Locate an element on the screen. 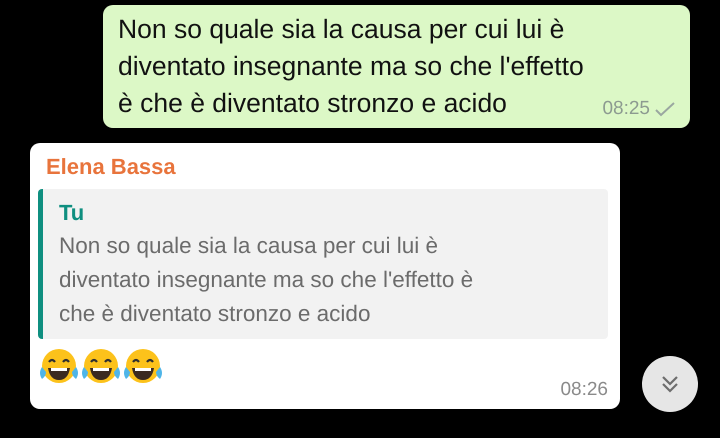  double-chevron-down-icon is located at coordinates (670, 384).